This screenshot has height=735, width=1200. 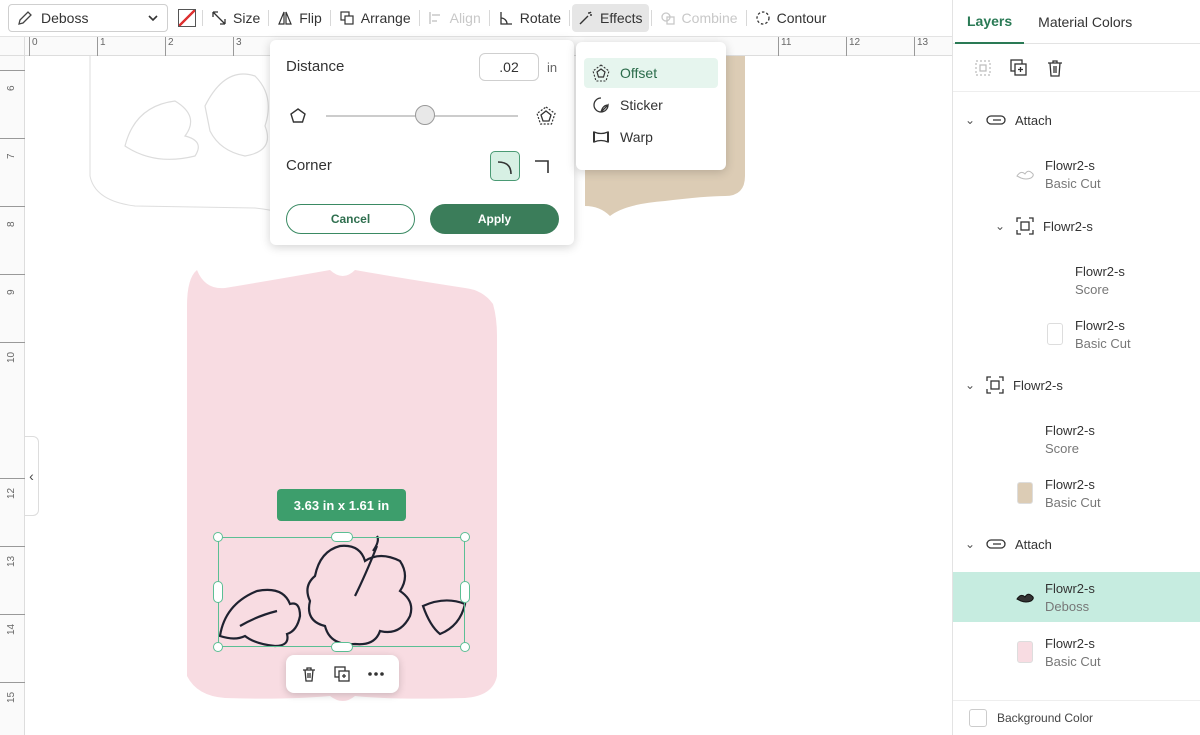 I want to click on align-icon, so click(x=434, y=18).